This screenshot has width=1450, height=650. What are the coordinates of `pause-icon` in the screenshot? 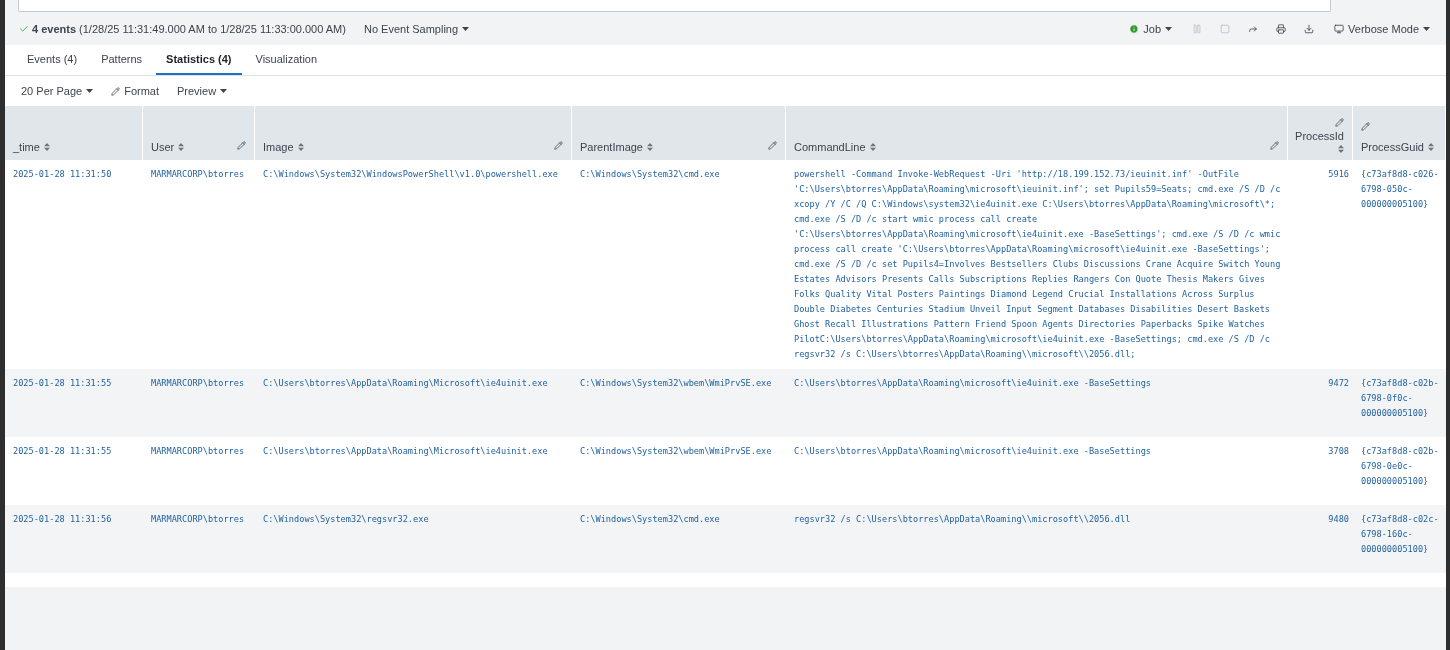 It's located at (1197, 28).